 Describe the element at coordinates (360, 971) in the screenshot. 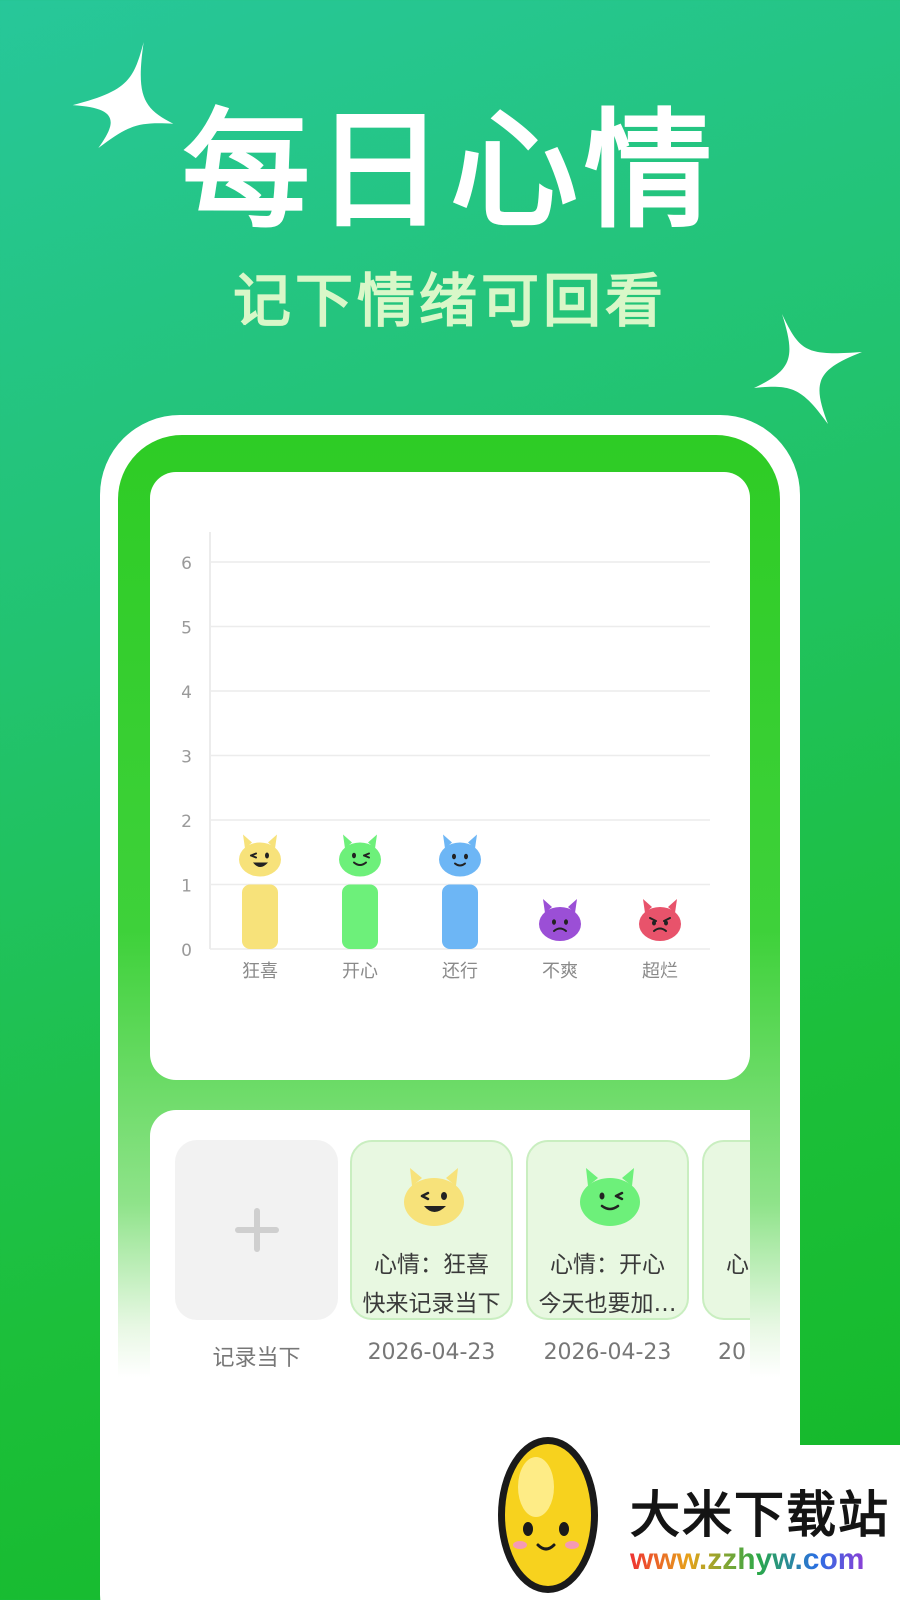

I see `x-tick-label: 开心` at that location.